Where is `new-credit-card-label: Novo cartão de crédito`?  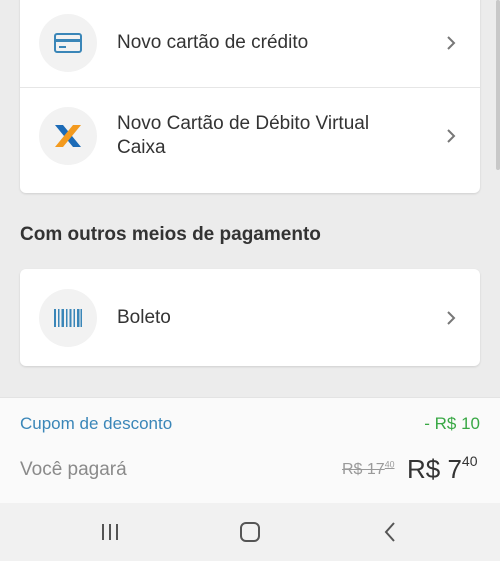 new-credit-card-label: Novo cartão de crédito is located at coordinates (213, 42).